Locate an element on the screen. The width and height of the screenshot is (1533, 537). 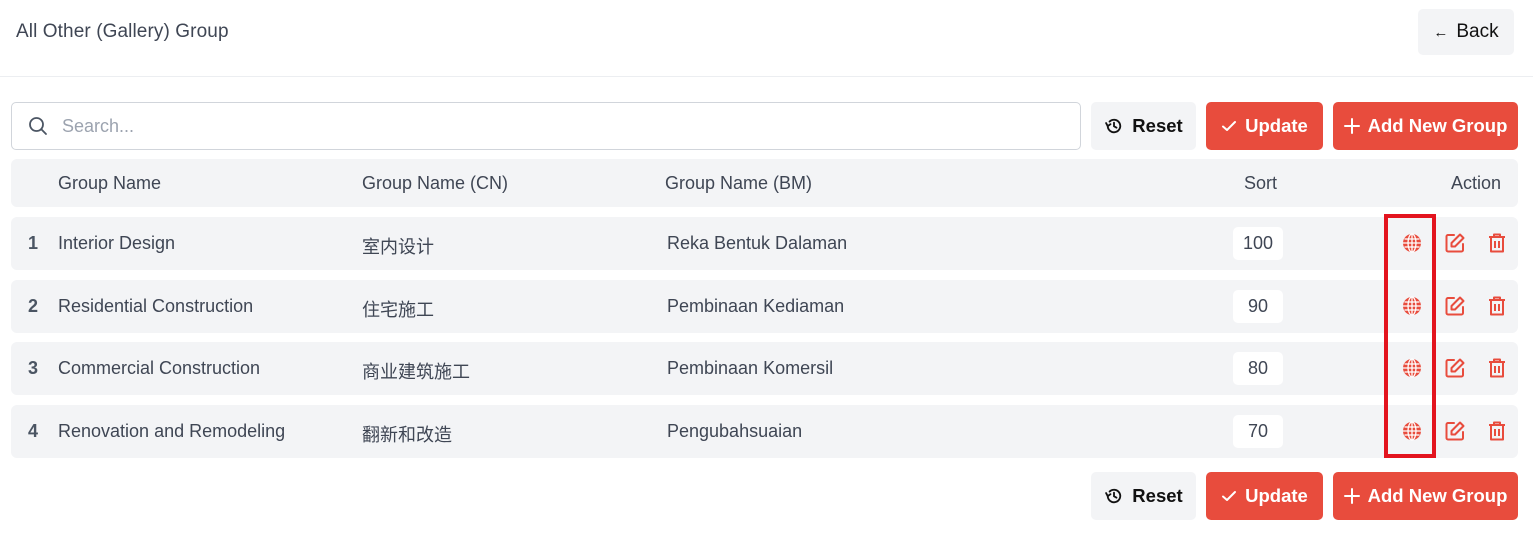
column-header-action: Action is located at coordinates (1476, 183).